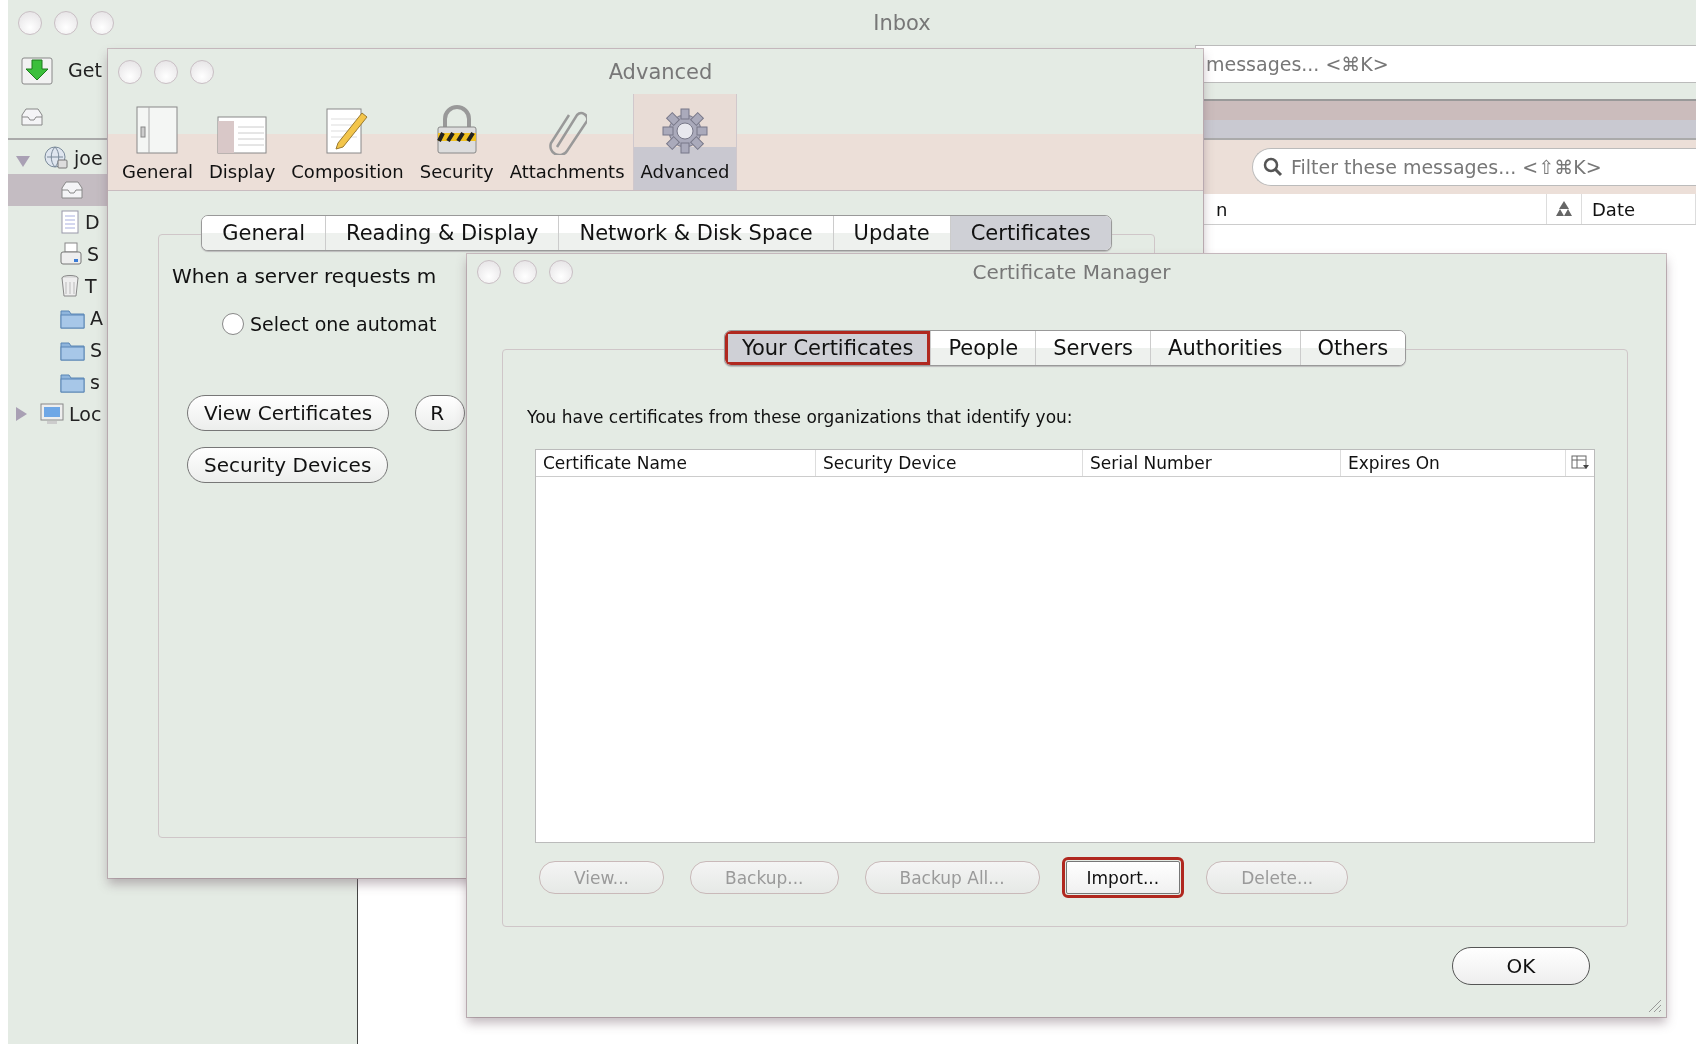  What do you see at coordinates (95, 382) in the screenshot?
I see `folder-label: s` at bounding box center [95, 382].